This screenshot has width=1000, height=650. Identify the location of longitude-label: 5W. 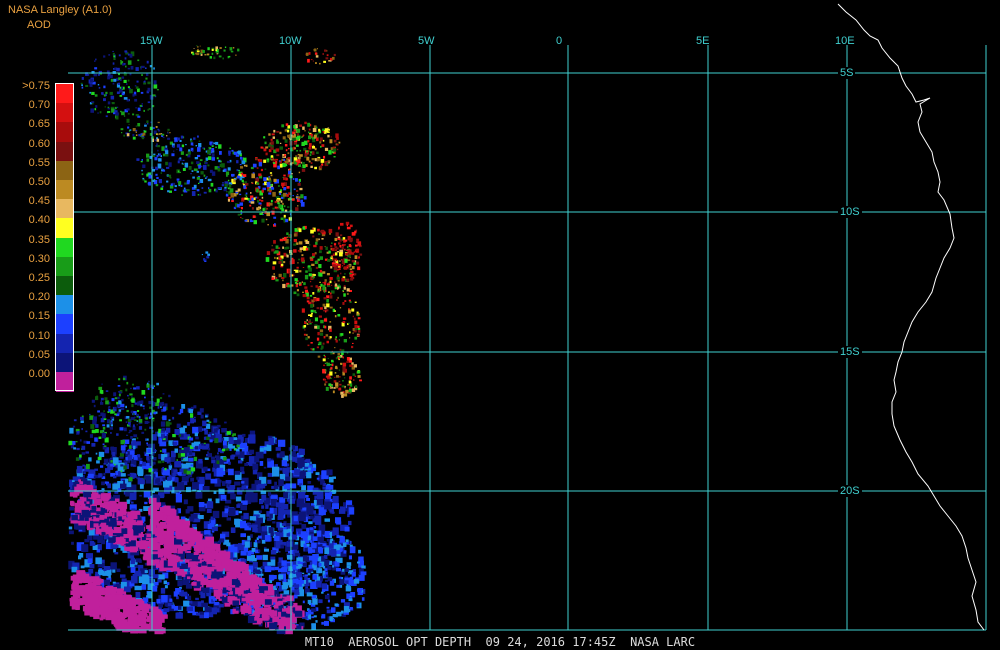
(426, 41).